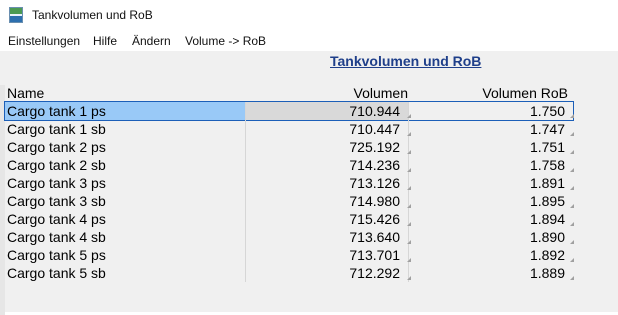  I want to click on report-title: Tankvolumen und RoB, so click(406, 61).